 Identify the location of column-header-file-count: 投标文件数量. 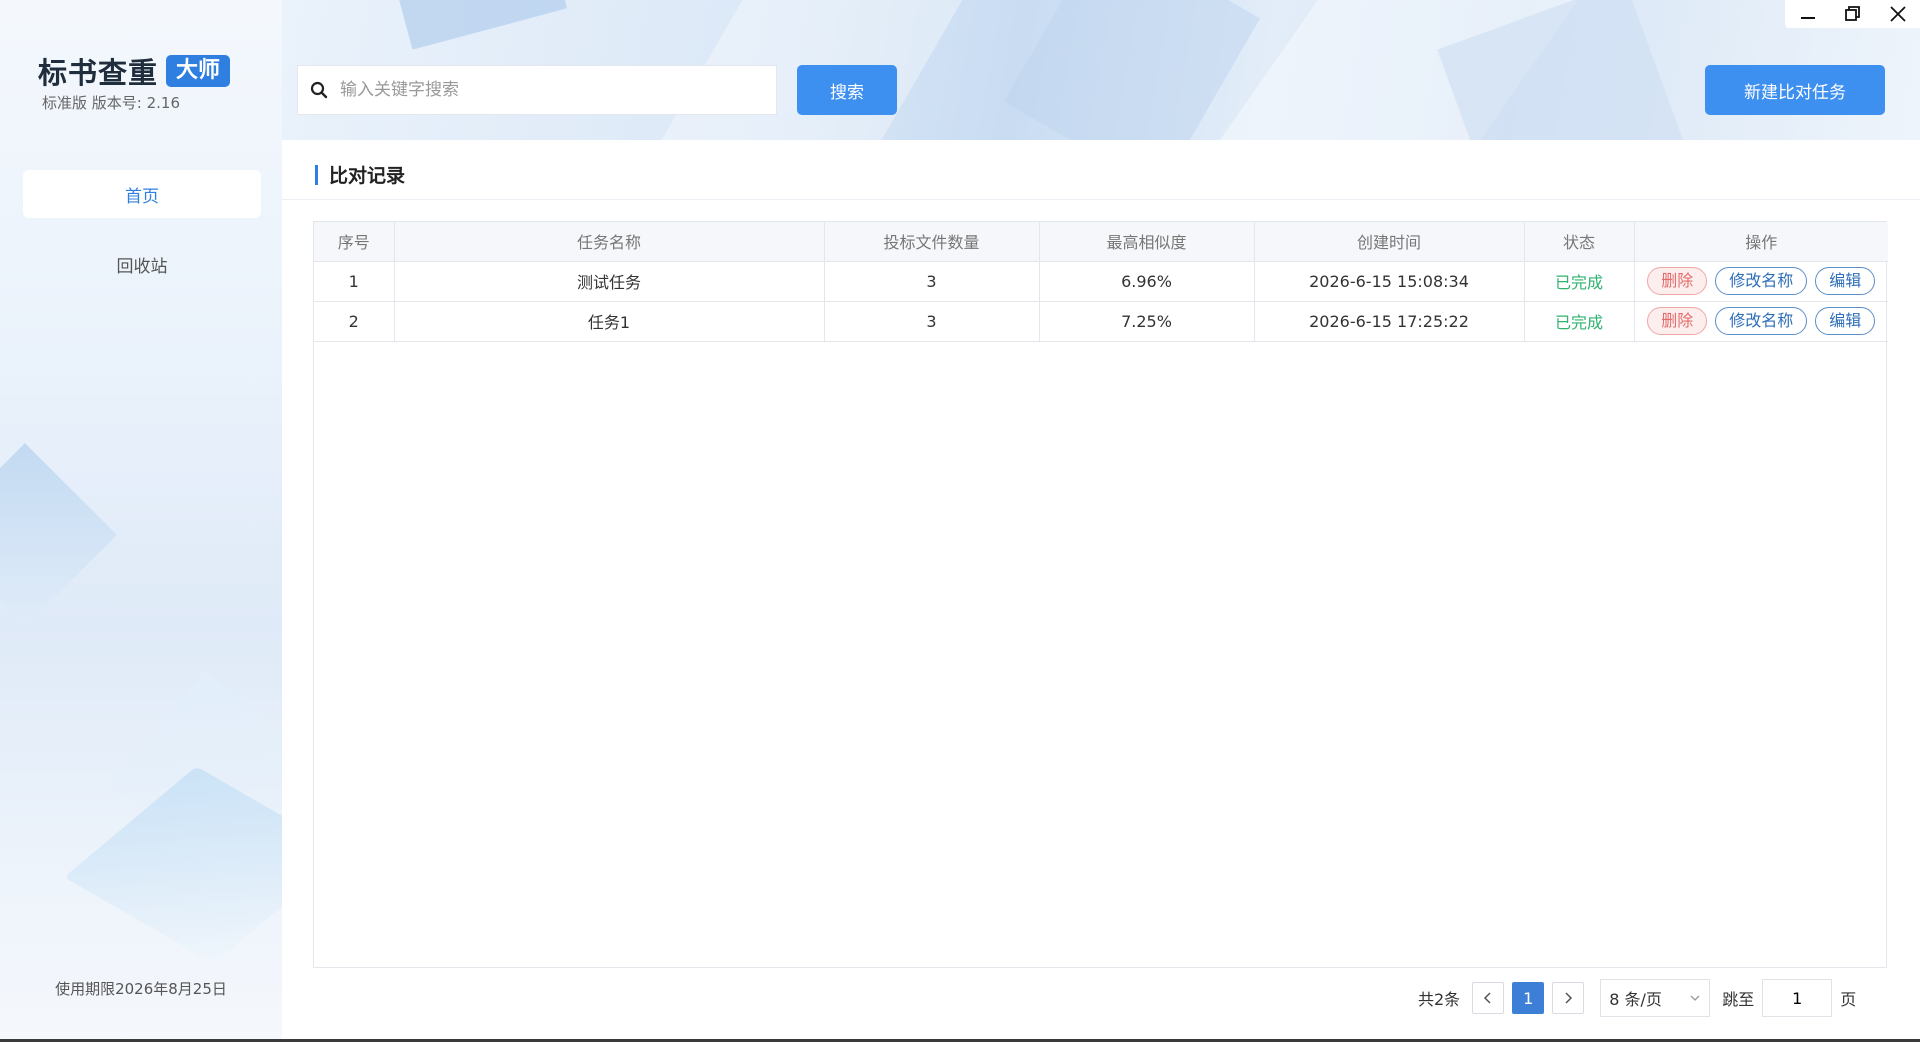
(932, 242).